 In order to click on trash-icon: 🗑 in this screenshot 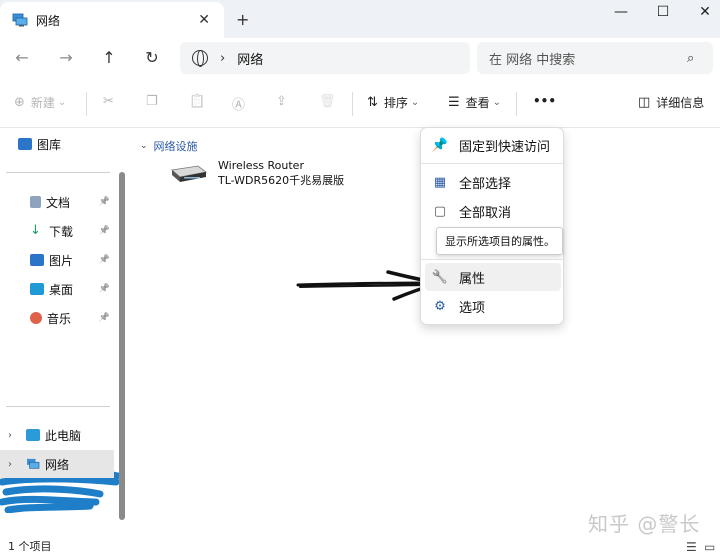, I will do `click(327, 101)`.